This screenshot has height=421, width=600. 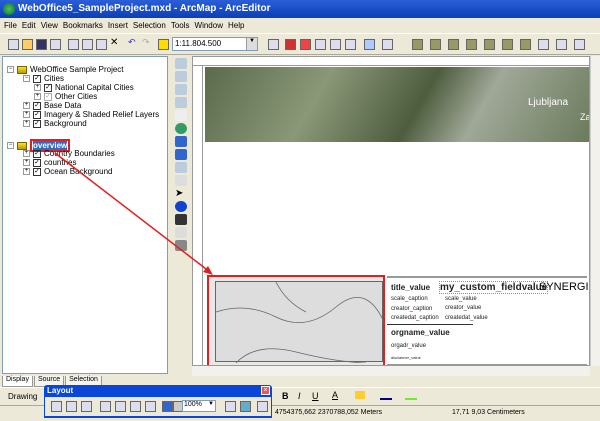 What do you see at coordinates (13, 44) in the screenshot?
I see `new-icon` at bounding box center [13, 44].